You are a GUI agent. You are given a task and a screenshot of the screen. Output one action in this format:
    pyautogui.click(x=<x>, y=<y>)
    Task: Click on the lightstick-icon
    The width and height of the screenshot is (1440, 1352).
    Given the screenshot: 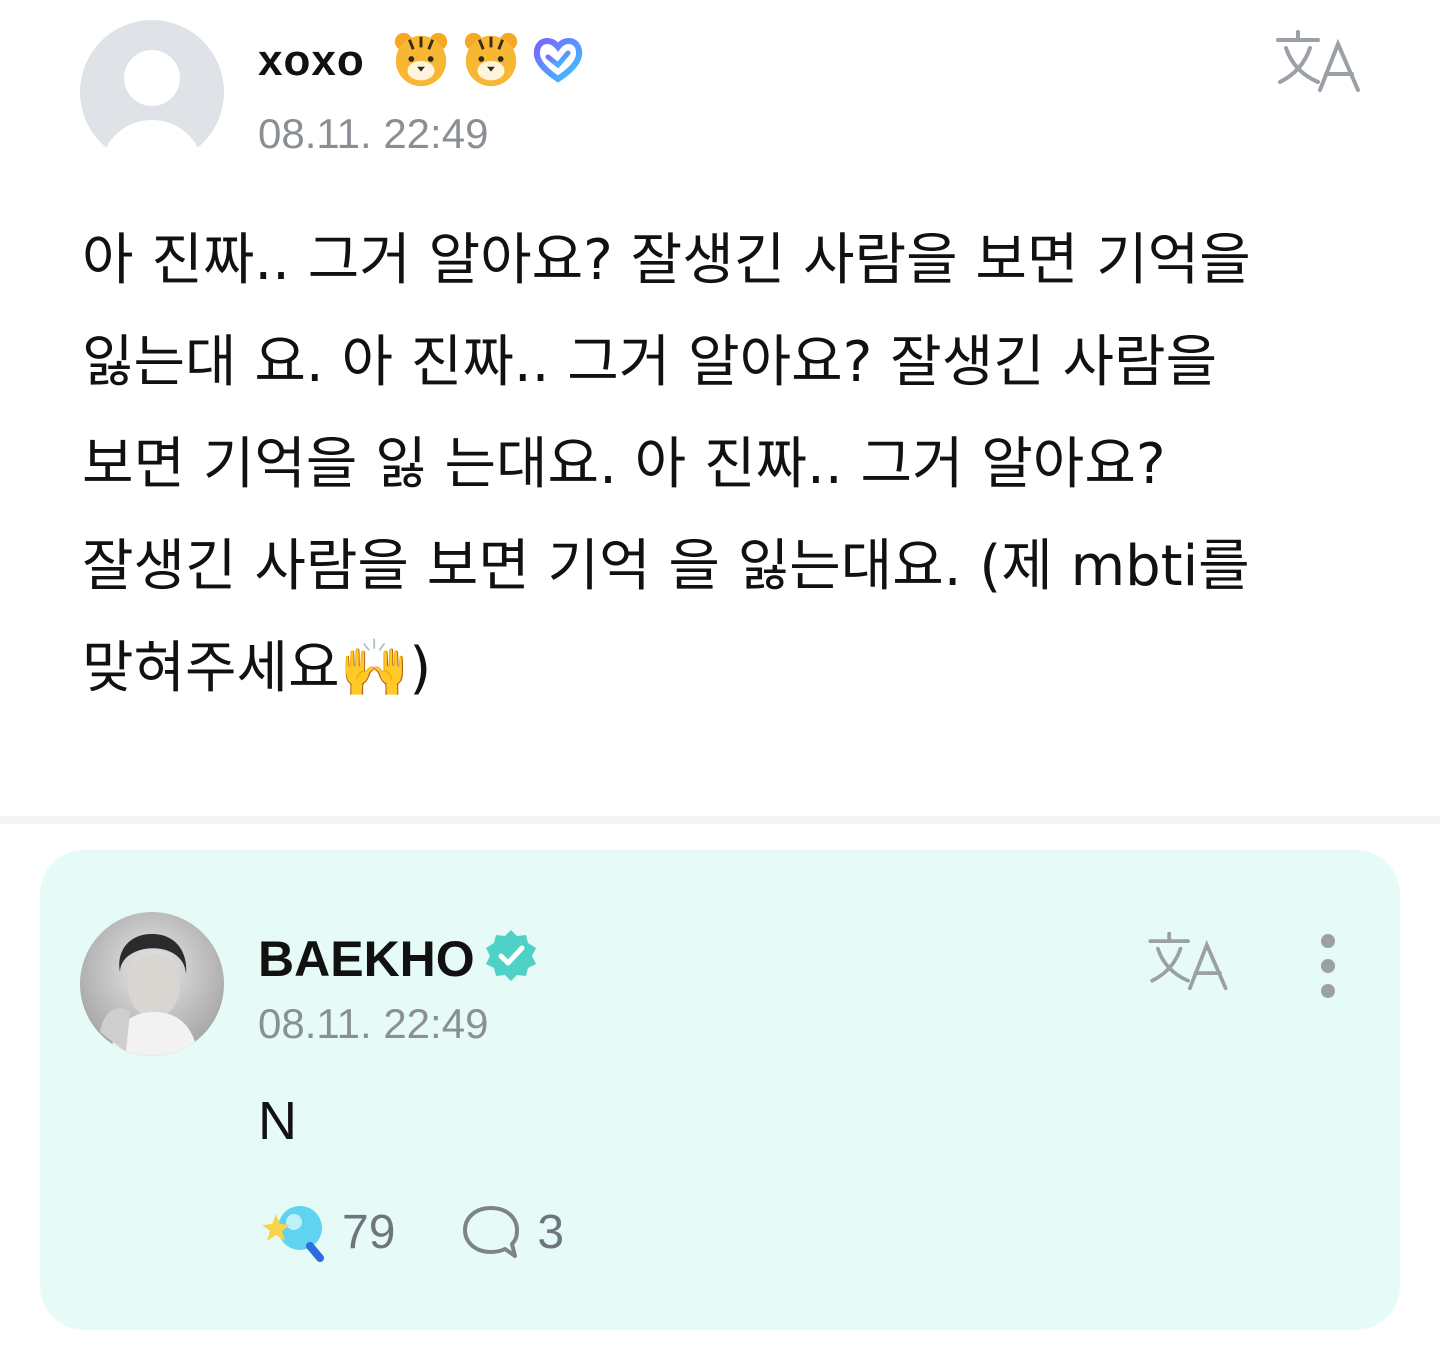 What is the action you would take?
    pyautogui.click(x=293, y=1234)
    